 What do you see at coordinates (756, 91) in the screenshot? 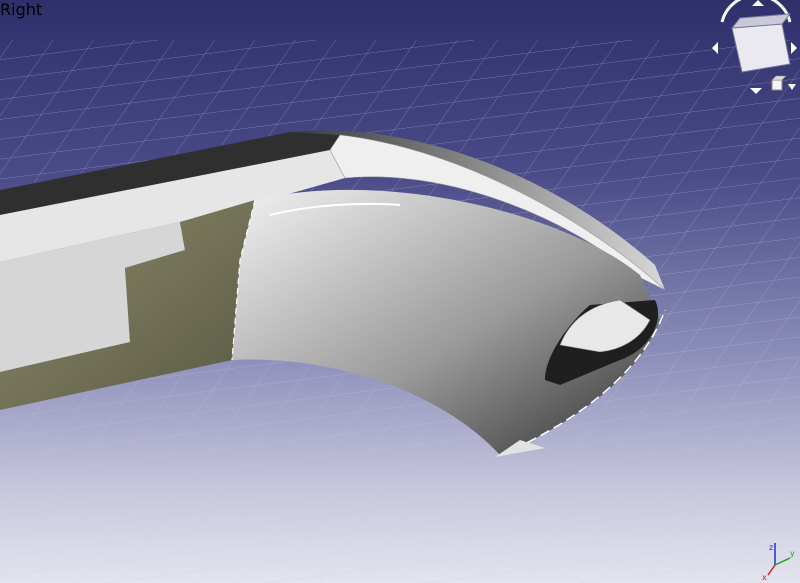
I see `rotate-down-arrow` at bounding box center [756, 91].